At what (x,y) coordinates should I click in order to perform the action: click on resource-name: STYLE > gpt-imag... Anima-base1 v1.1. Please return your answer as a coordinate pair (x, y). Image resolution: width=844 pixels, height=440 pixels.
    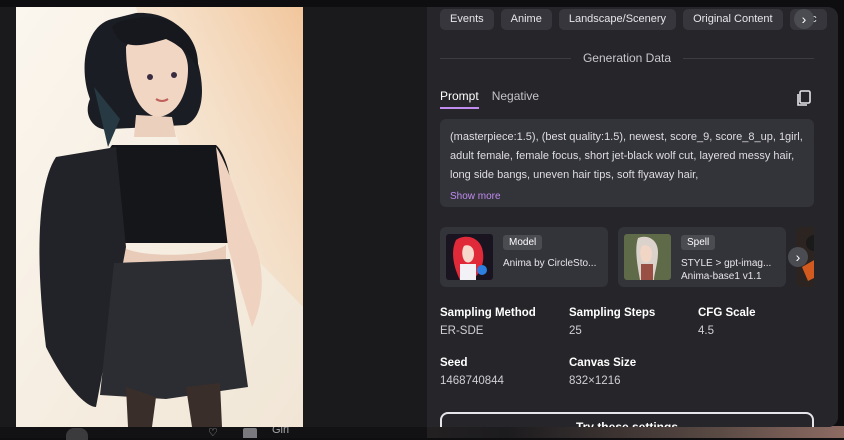
    Looking at the image, I should click on (731, 270).